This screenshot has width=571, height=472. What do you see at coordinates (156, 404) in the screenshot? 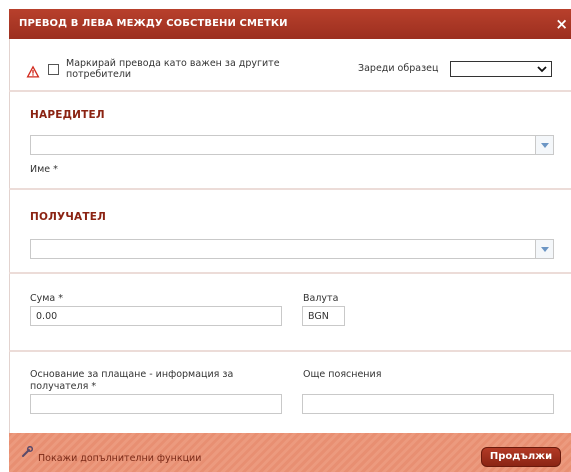
I see `reason-input` at bounding box center [156, 404].